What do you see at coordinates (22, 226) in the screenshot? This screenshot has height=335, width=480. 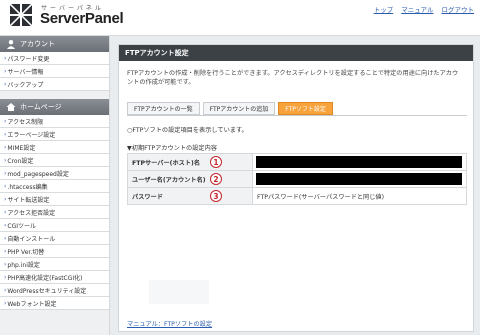 I see `sidebar-item-label: CGIツール` at bounding box center [22, 226].